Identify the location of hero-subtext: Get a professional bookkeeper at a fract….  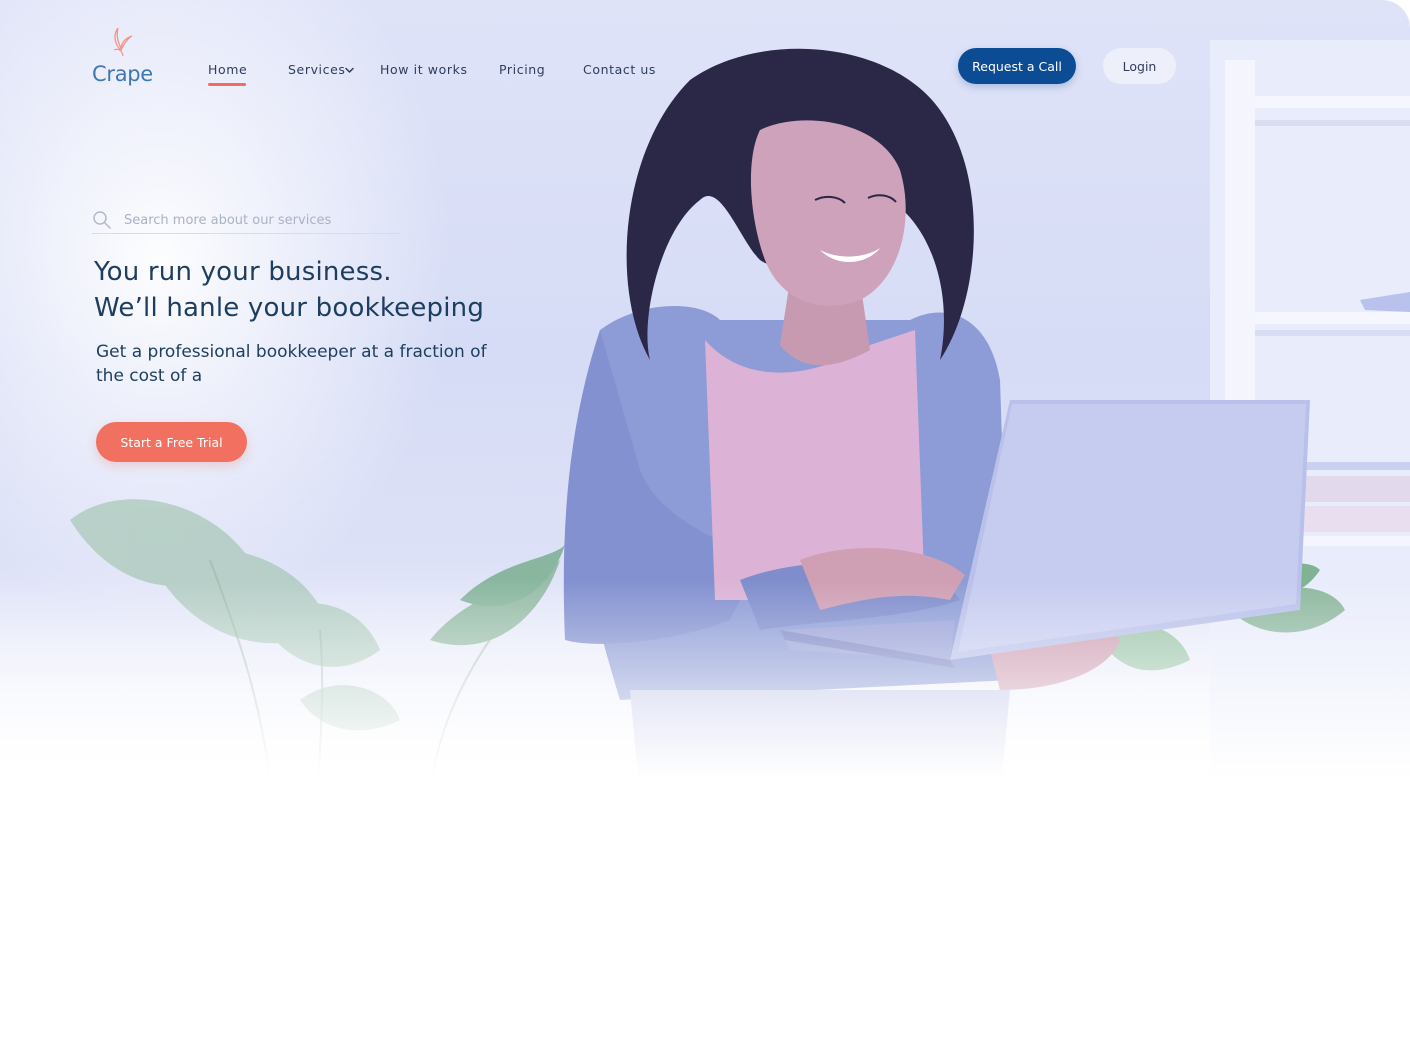
(291, 364).